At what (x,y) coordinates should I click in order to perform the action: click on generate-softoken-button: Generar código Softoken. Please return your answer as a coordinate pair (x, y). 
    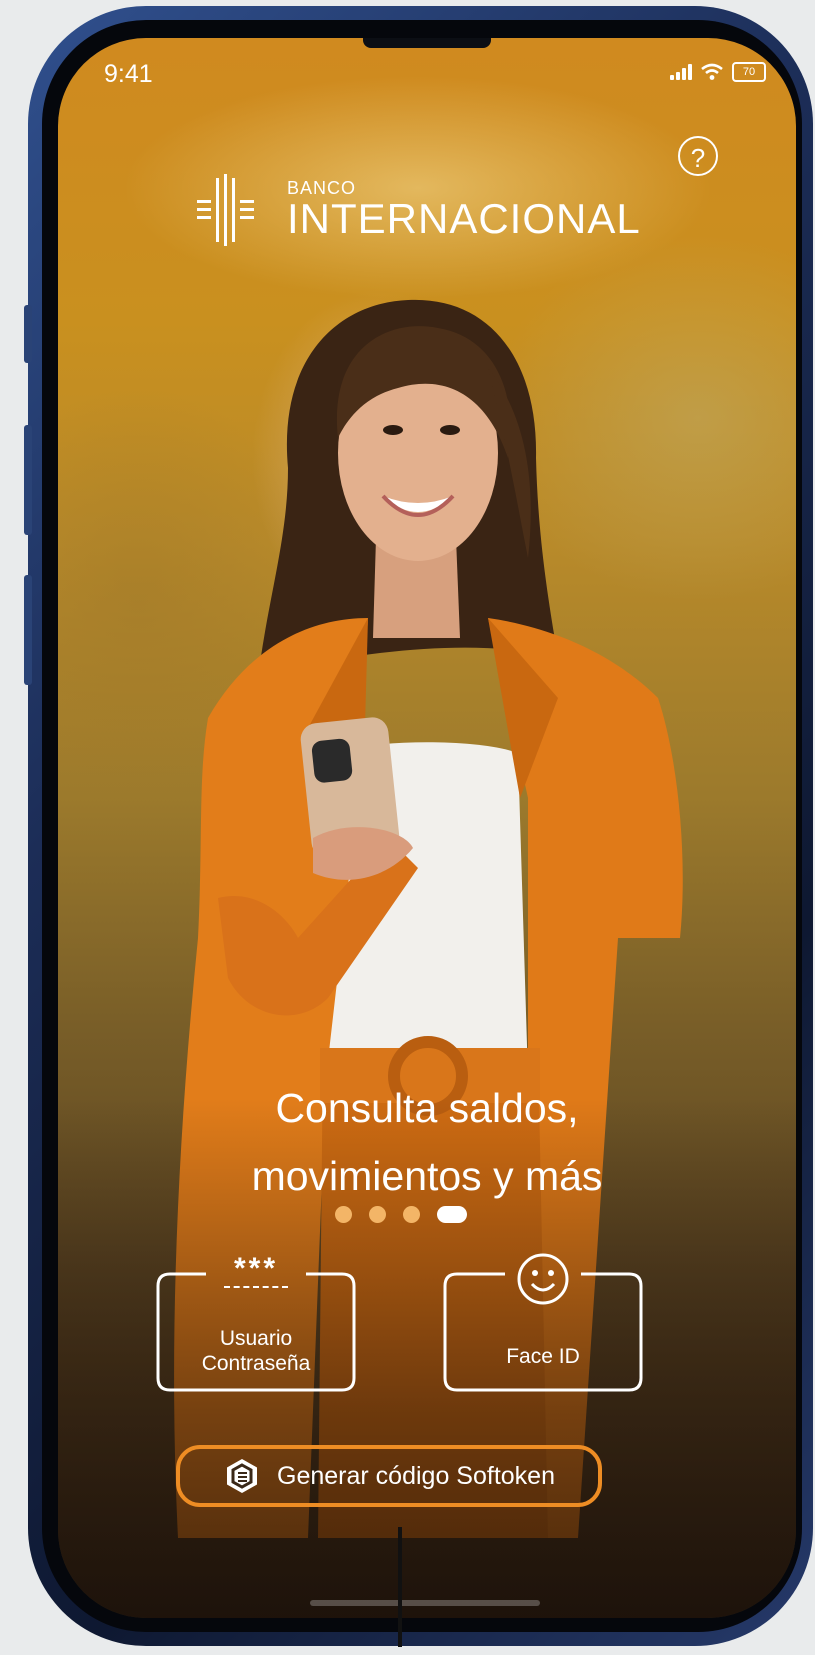
    Looking at the image, I should click on (389, 1476).